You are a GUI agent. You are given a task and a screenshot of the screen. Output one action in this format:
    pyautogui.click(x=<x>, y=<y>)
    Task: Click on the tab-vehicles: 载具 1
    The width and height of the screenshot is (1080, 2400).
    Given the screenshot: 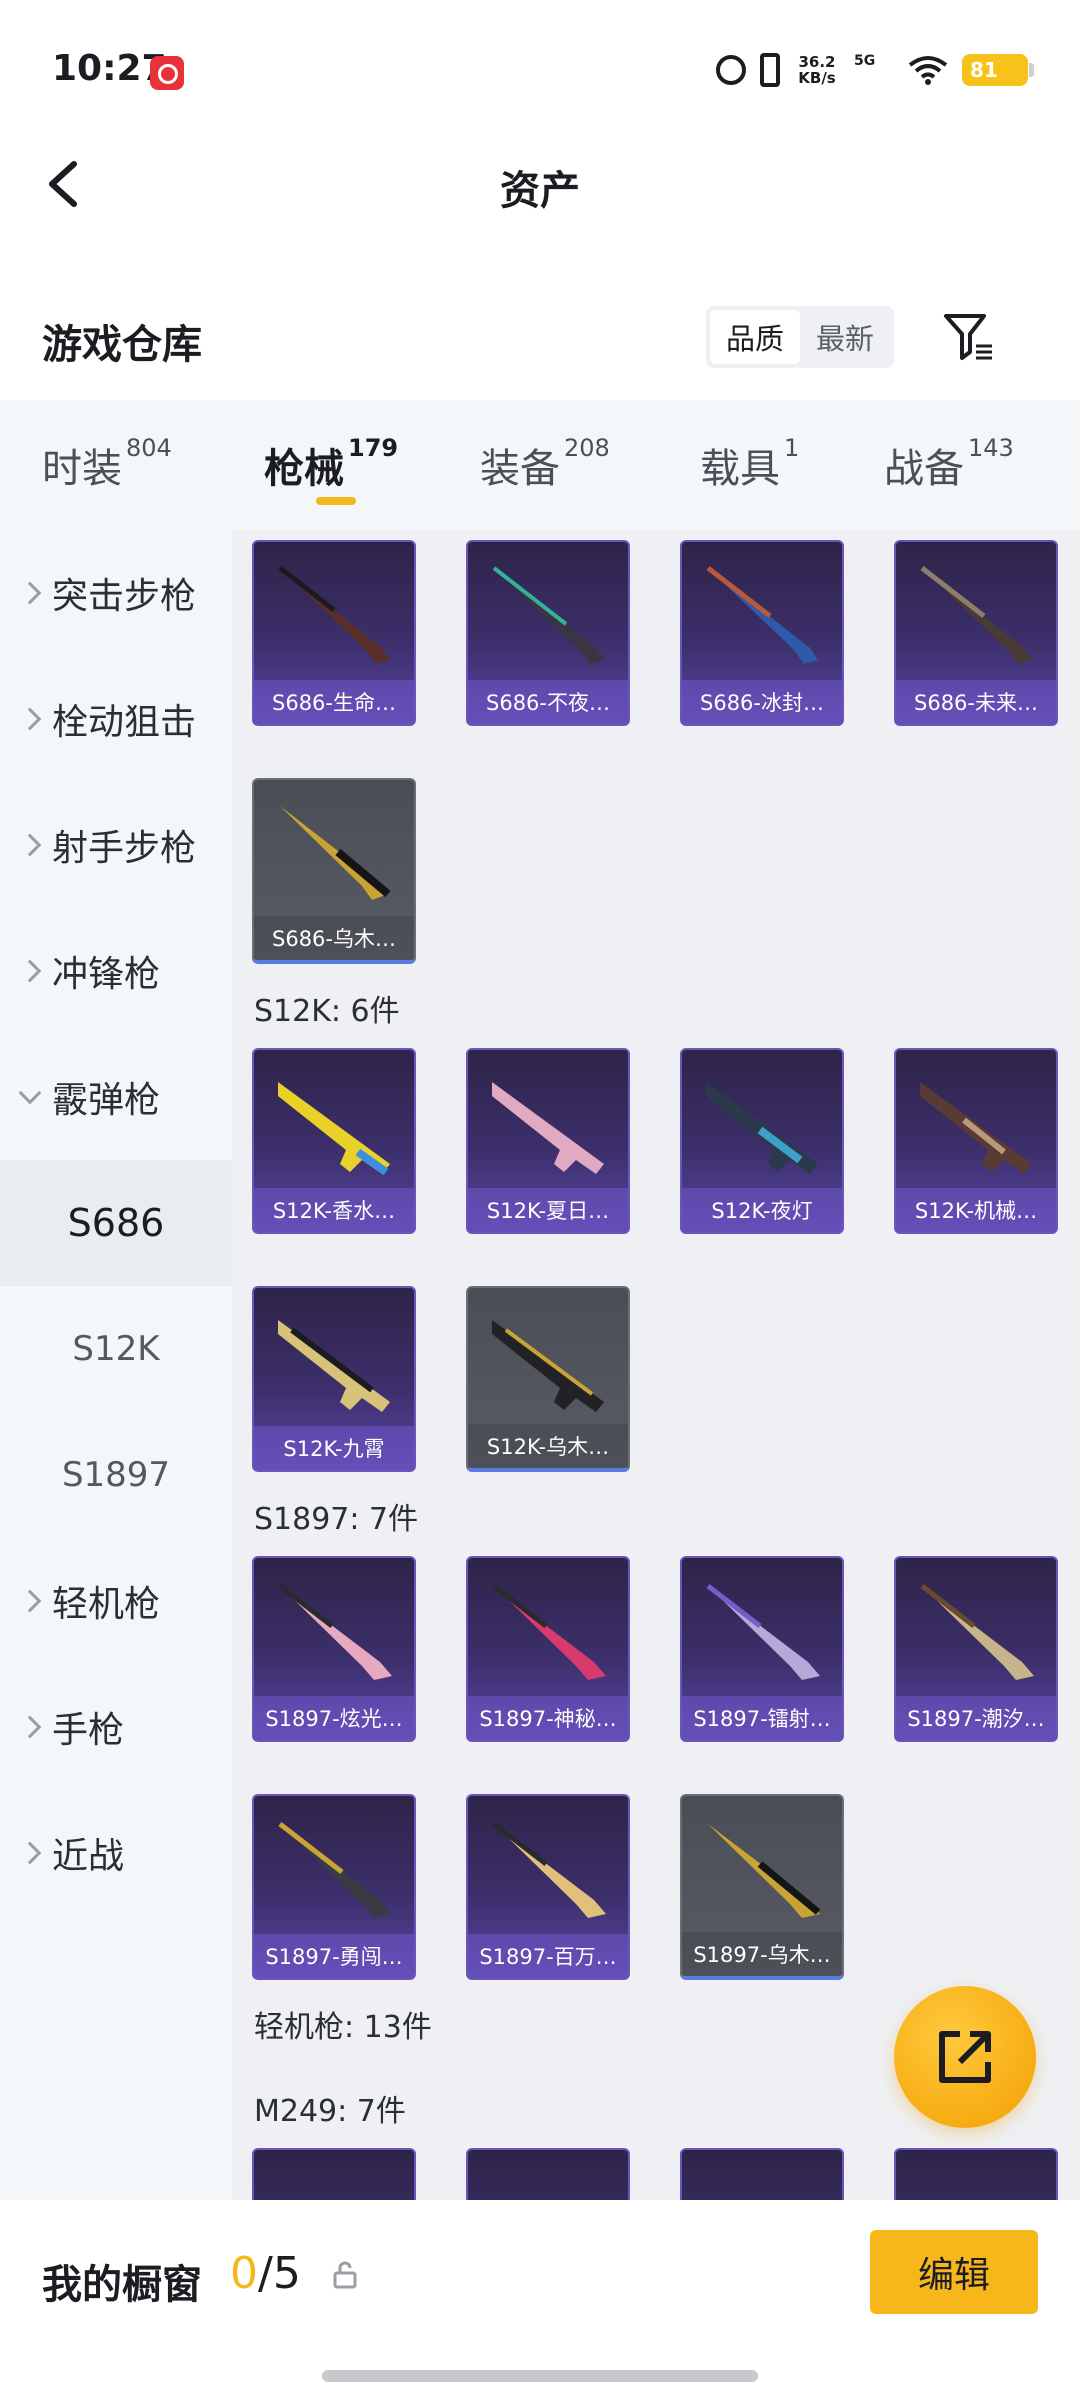 What is the action you would take?
    pyautogui.click(x=749, y=464)
    